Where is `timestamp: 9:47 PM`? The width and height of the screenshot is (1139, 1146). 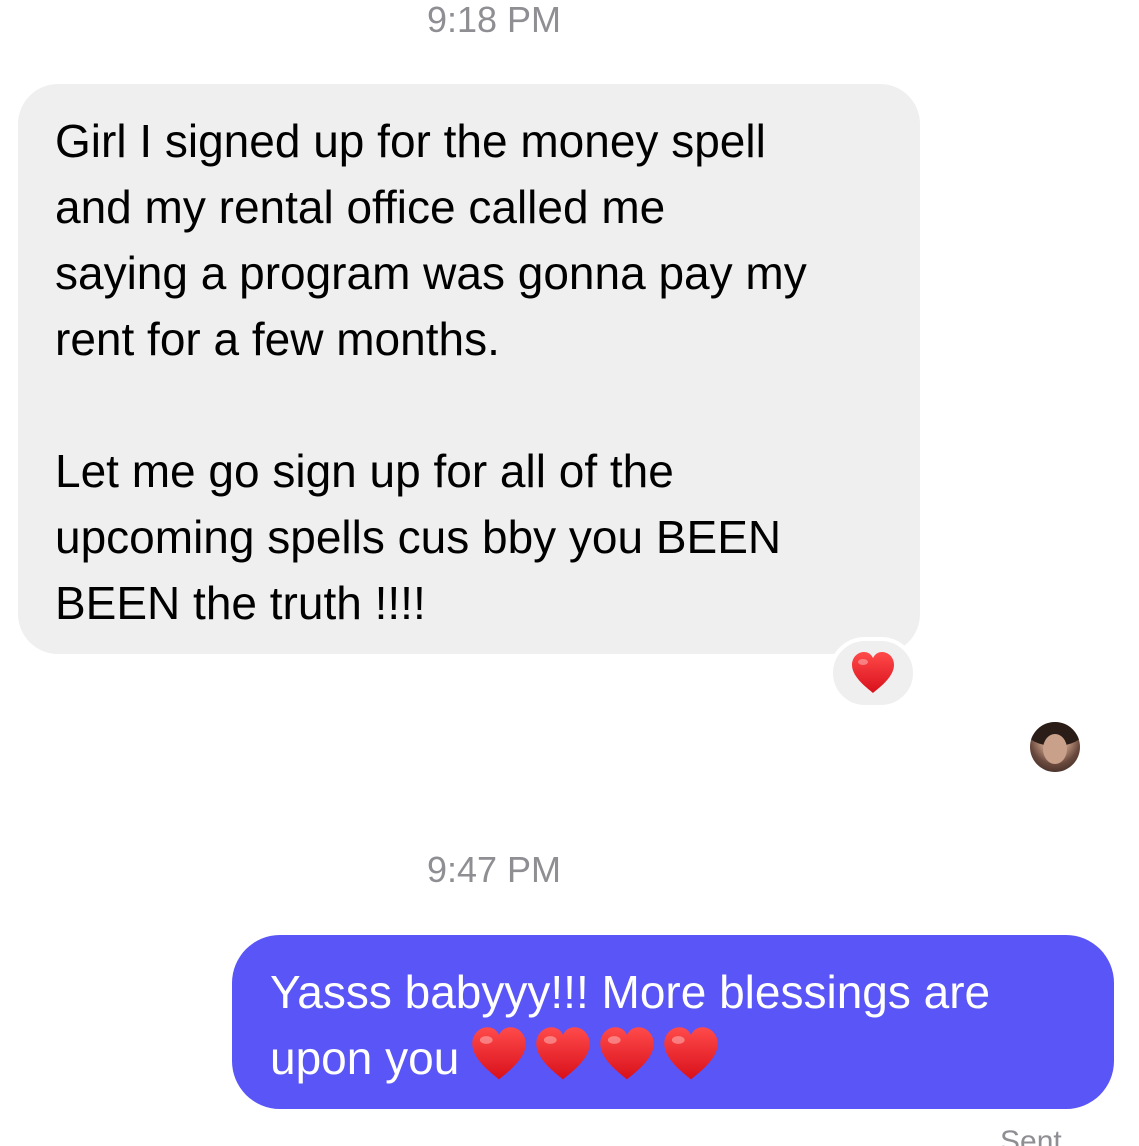
timestamp: 9:47 PM is located at coordinates (494, 869).